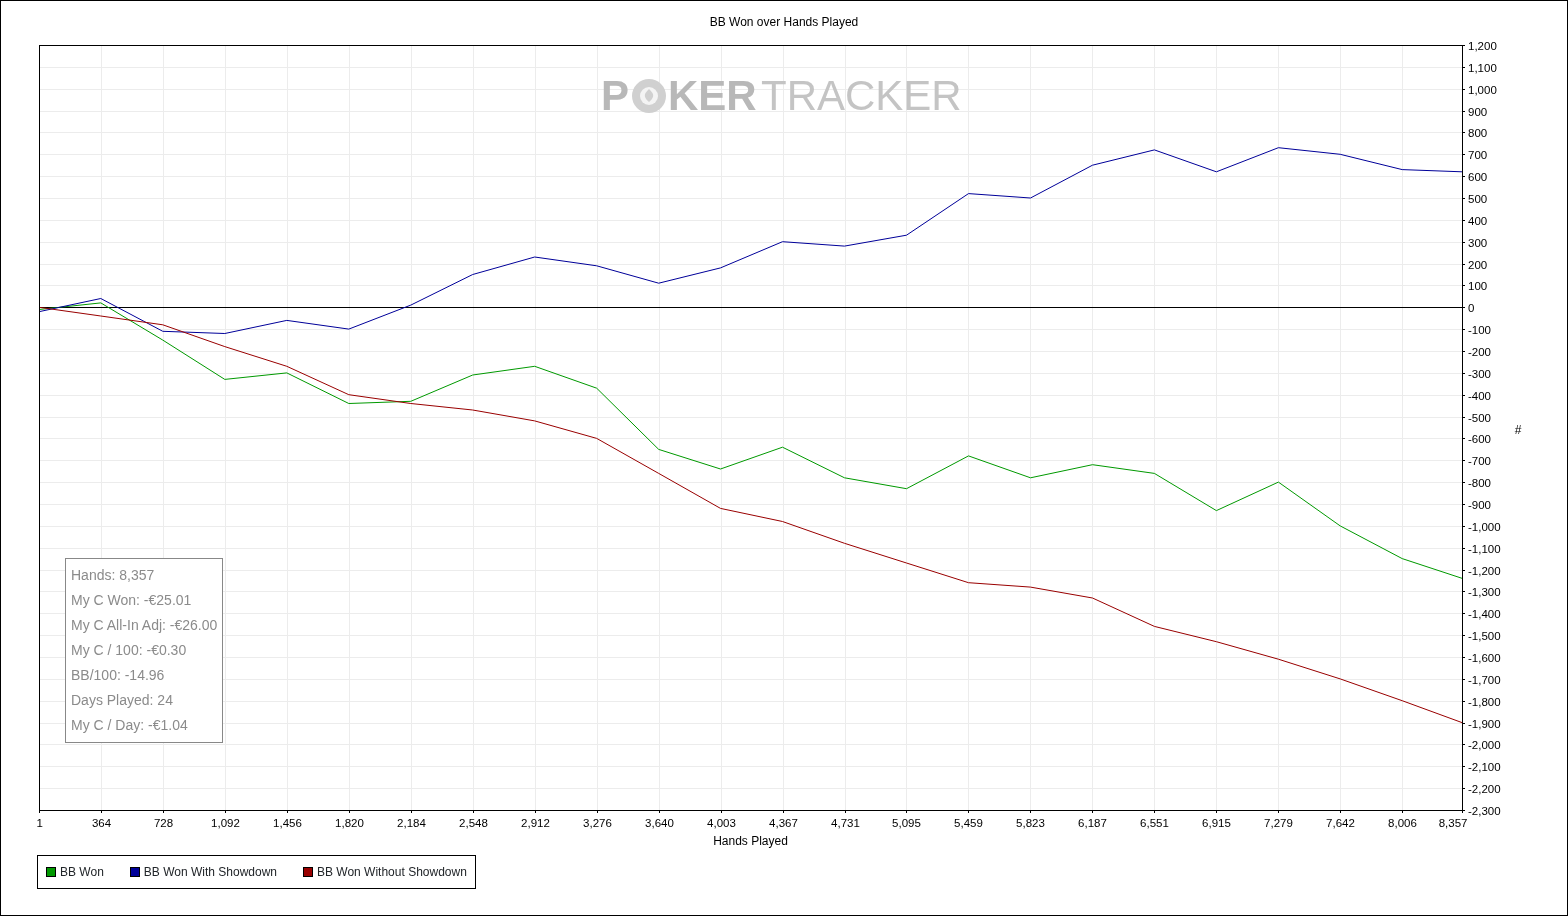  What do you see at coordinates (1518, 430) in the screenshot?
I see `y-axis-title: #` at bounding box center [1518, 430].